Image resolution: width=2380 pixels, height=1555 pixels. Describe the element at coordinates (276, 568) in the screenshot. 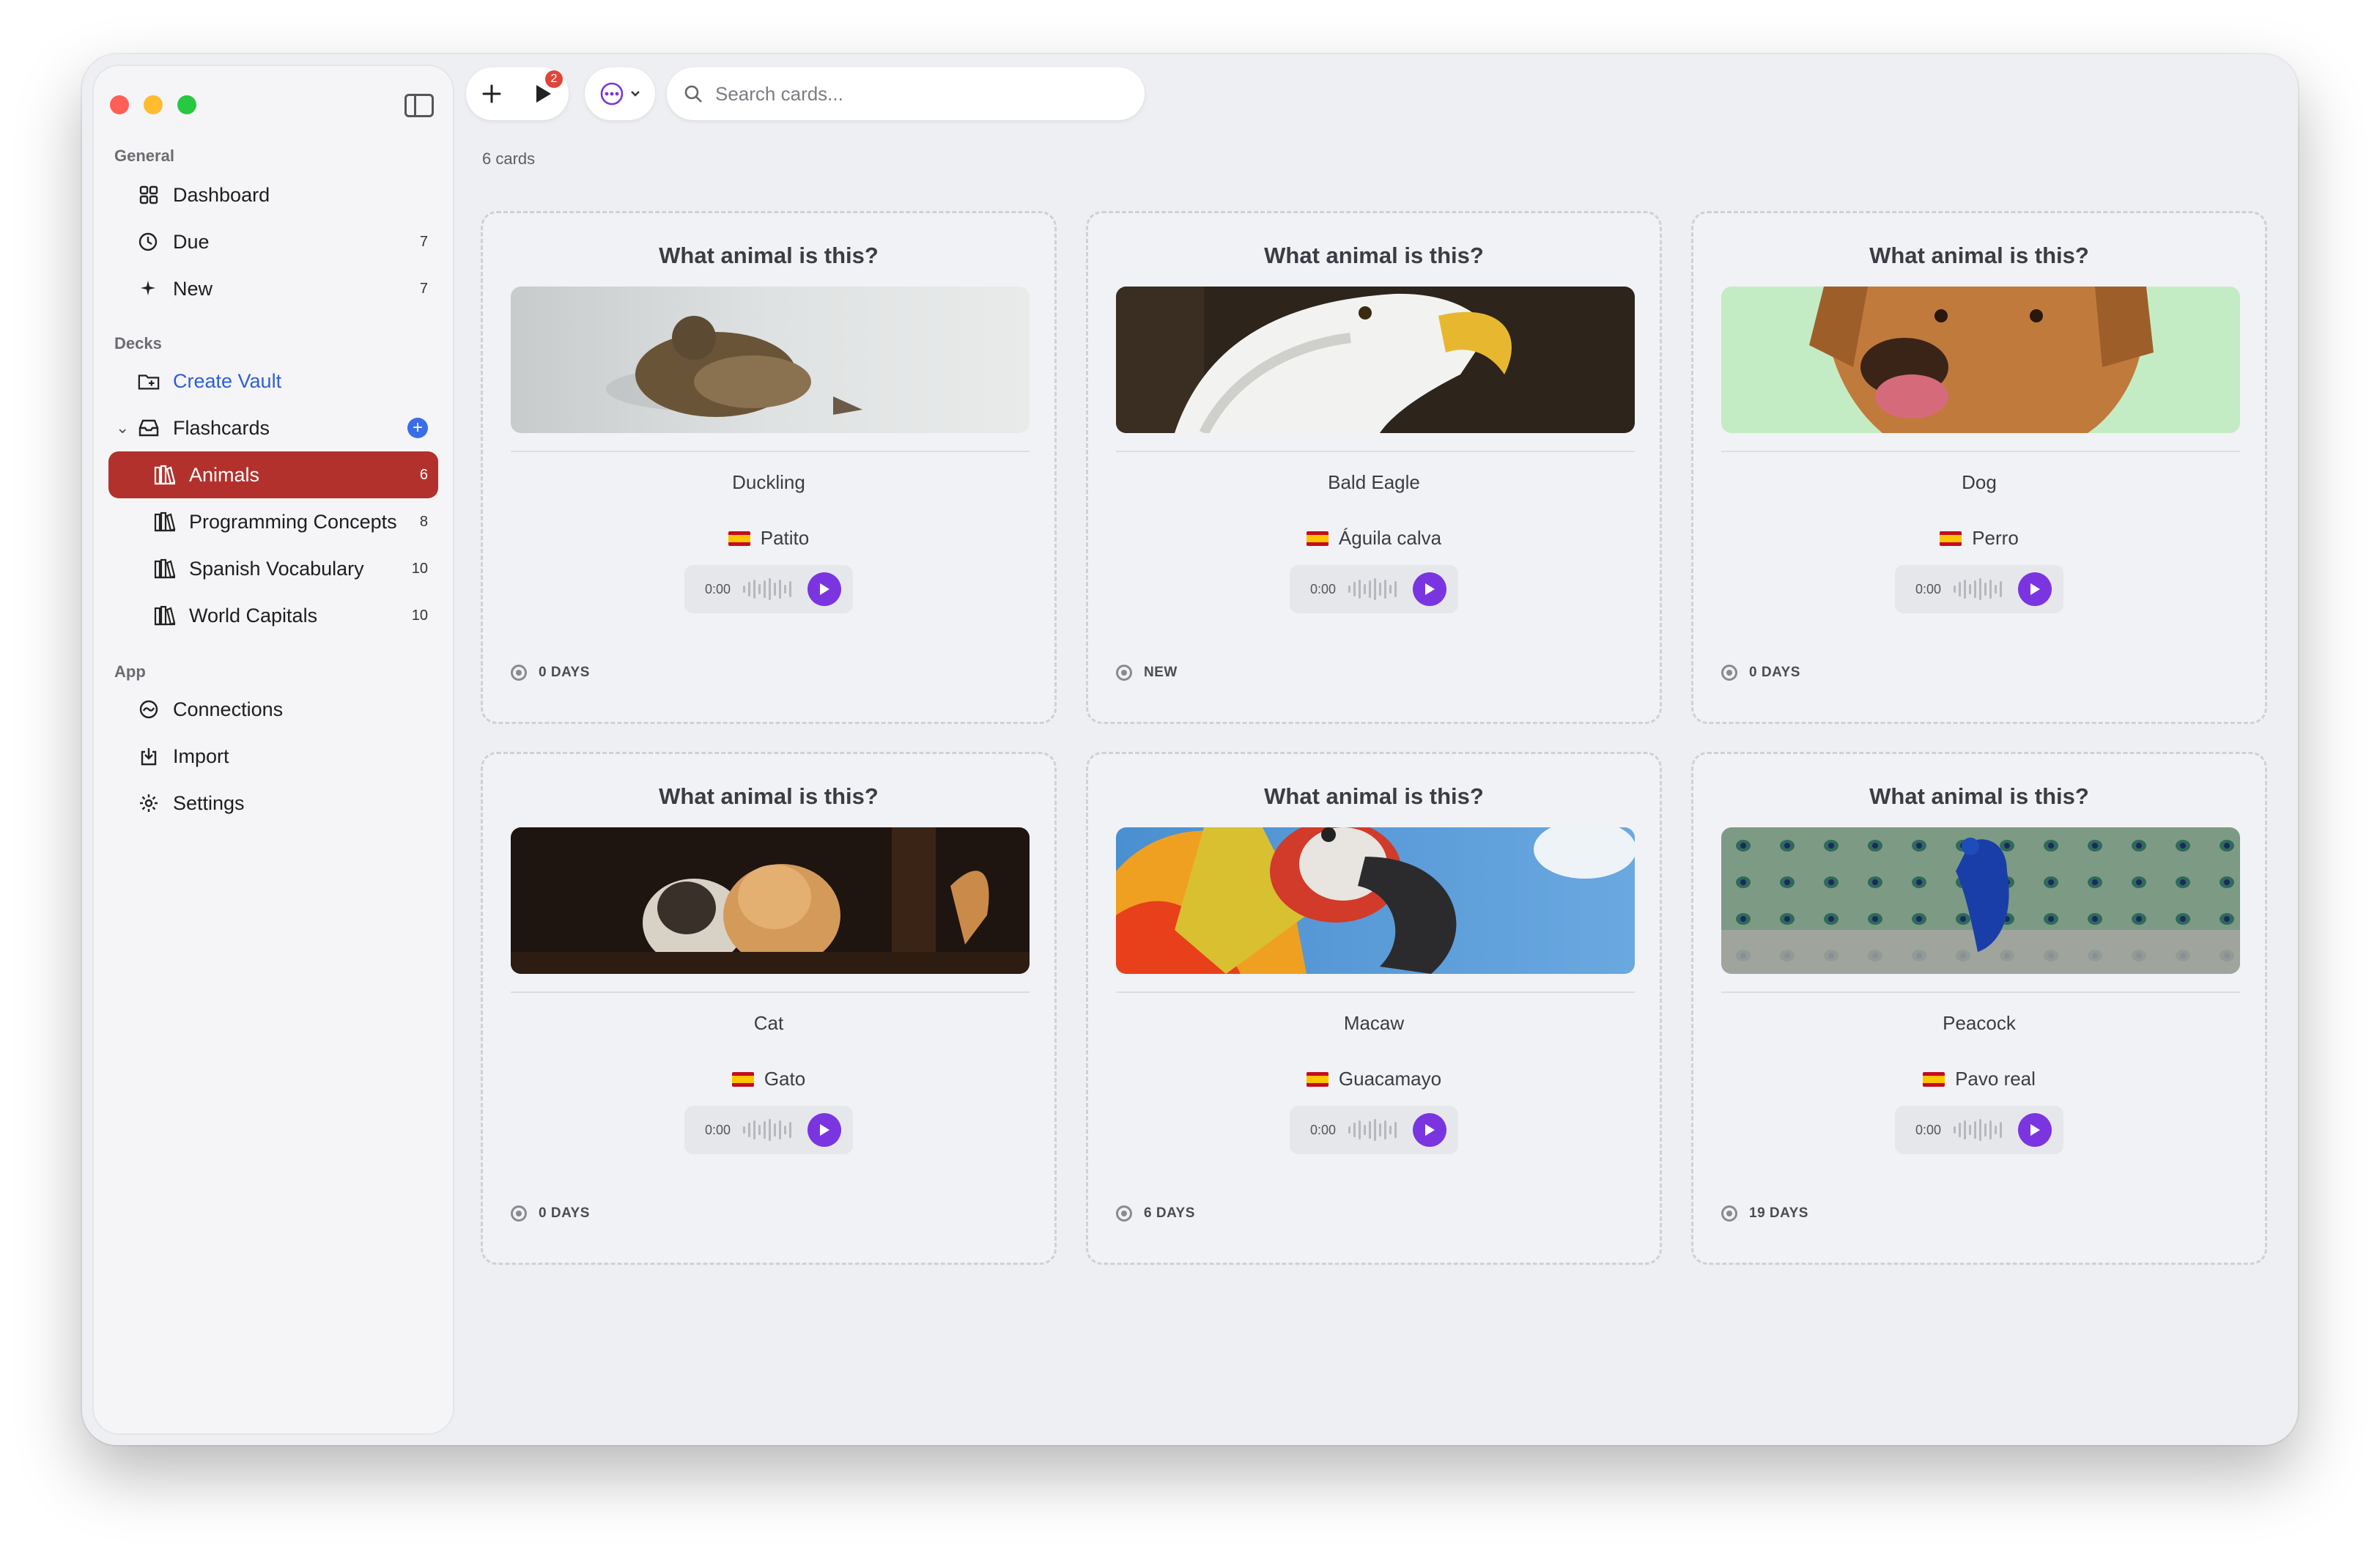

I see `sidebar-item-label: Spanish Vocabulary` at that location.